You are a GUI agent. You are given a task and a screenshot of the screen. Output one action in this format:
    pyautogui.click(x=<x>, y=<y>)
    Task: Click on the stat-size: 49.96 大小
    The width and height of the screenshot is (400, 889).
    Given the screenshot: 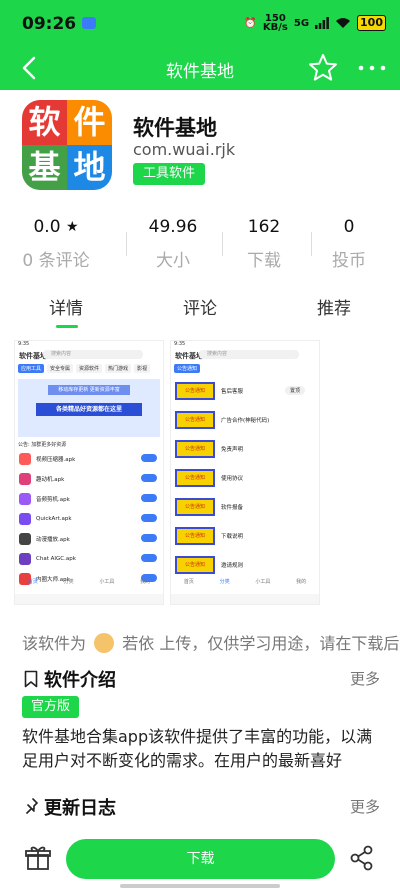 What is the action you would take?
    pyautogui.click(x=173, y=242)
    